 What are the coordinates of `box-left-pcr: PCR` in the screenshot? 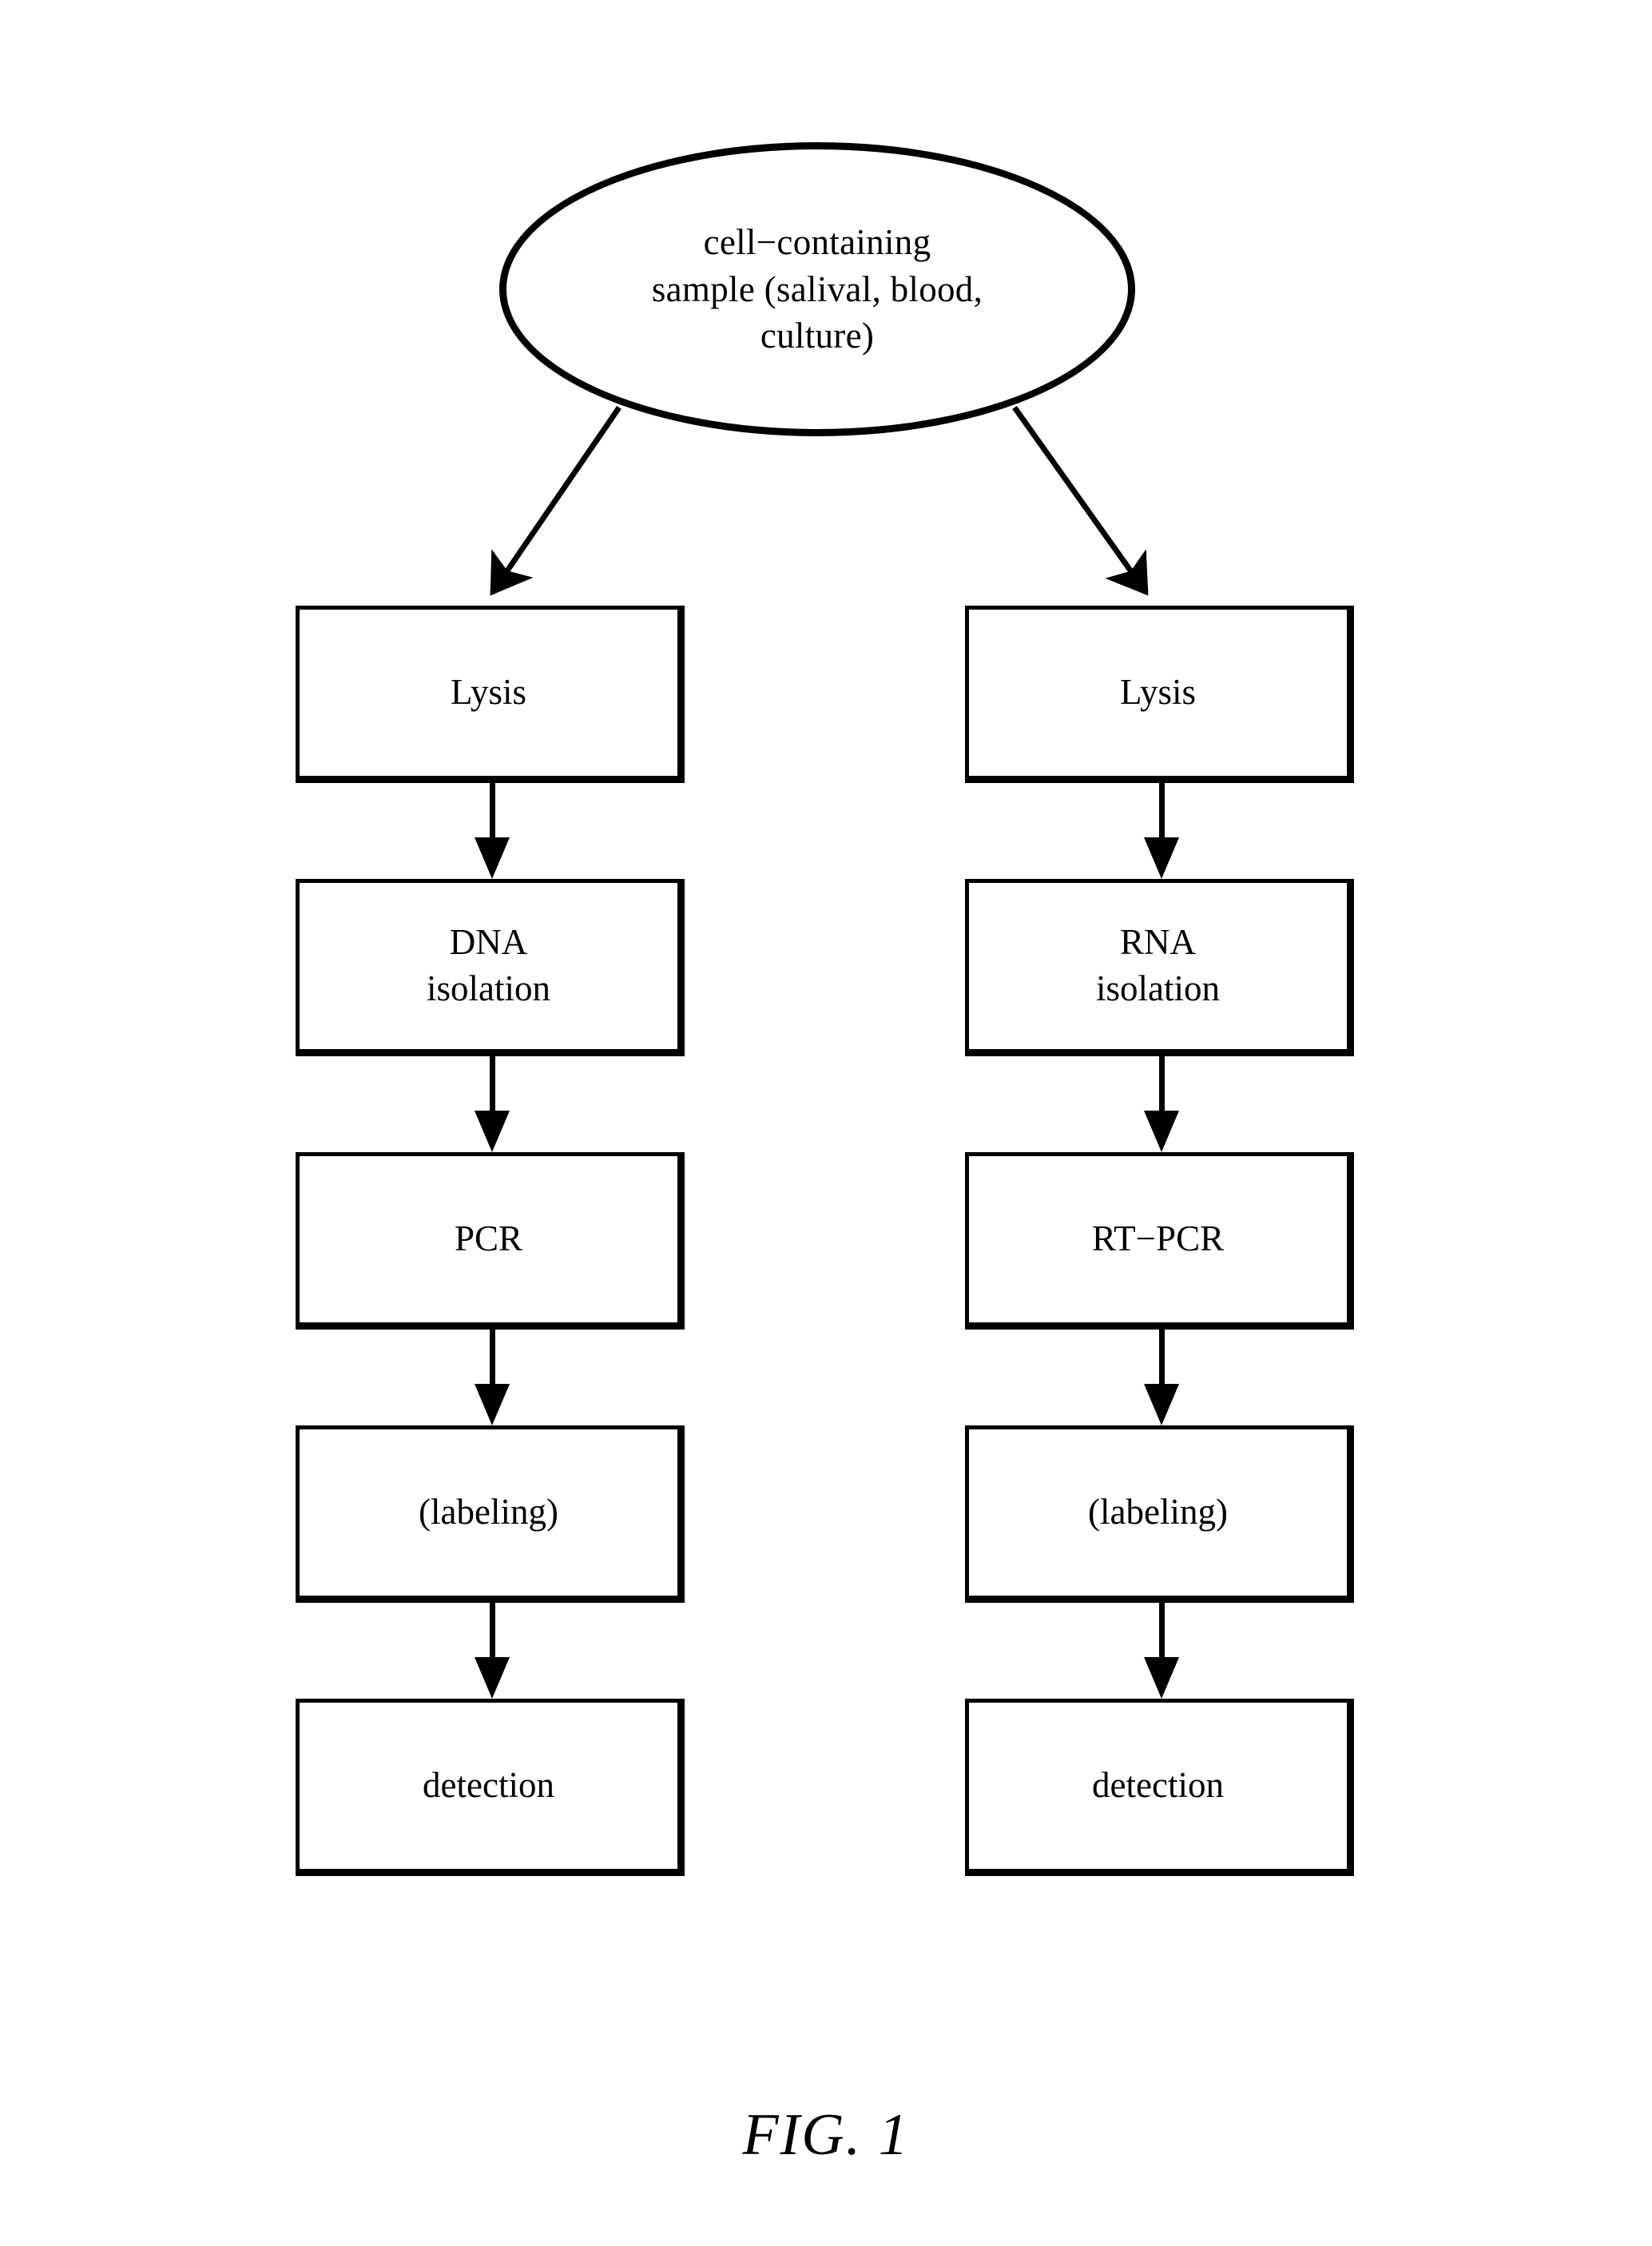 It's located at (490, 1241).